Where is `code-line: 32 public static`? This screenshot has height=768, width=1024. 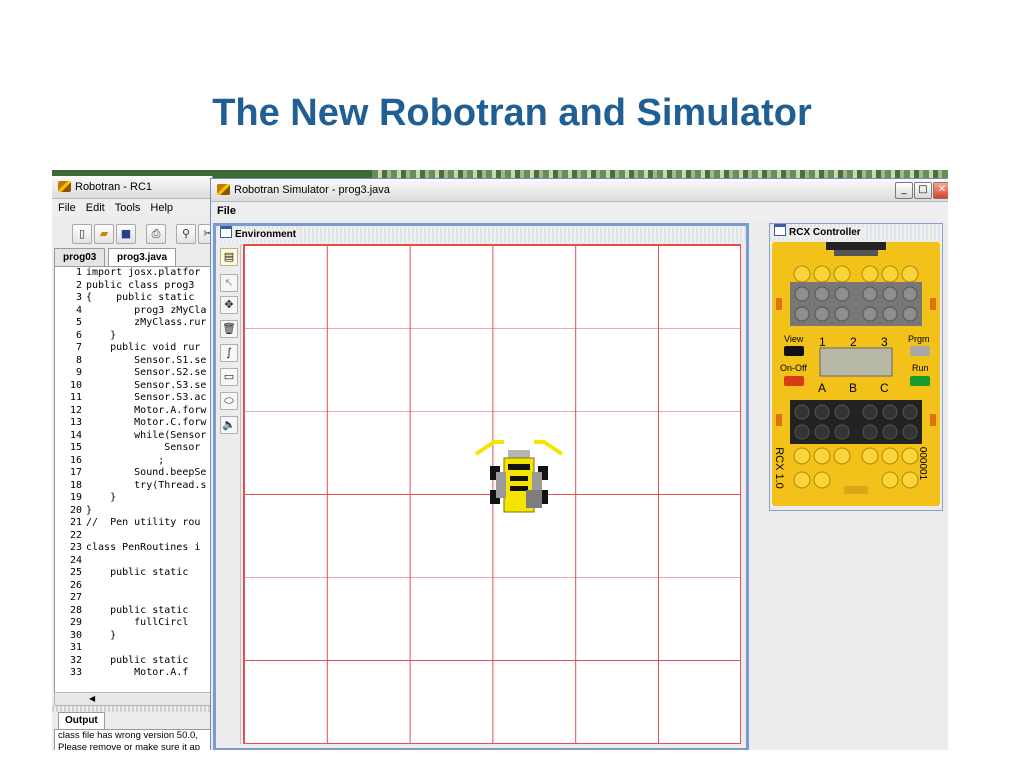 code-line: 32 public static is located at coordinates (133, 661).